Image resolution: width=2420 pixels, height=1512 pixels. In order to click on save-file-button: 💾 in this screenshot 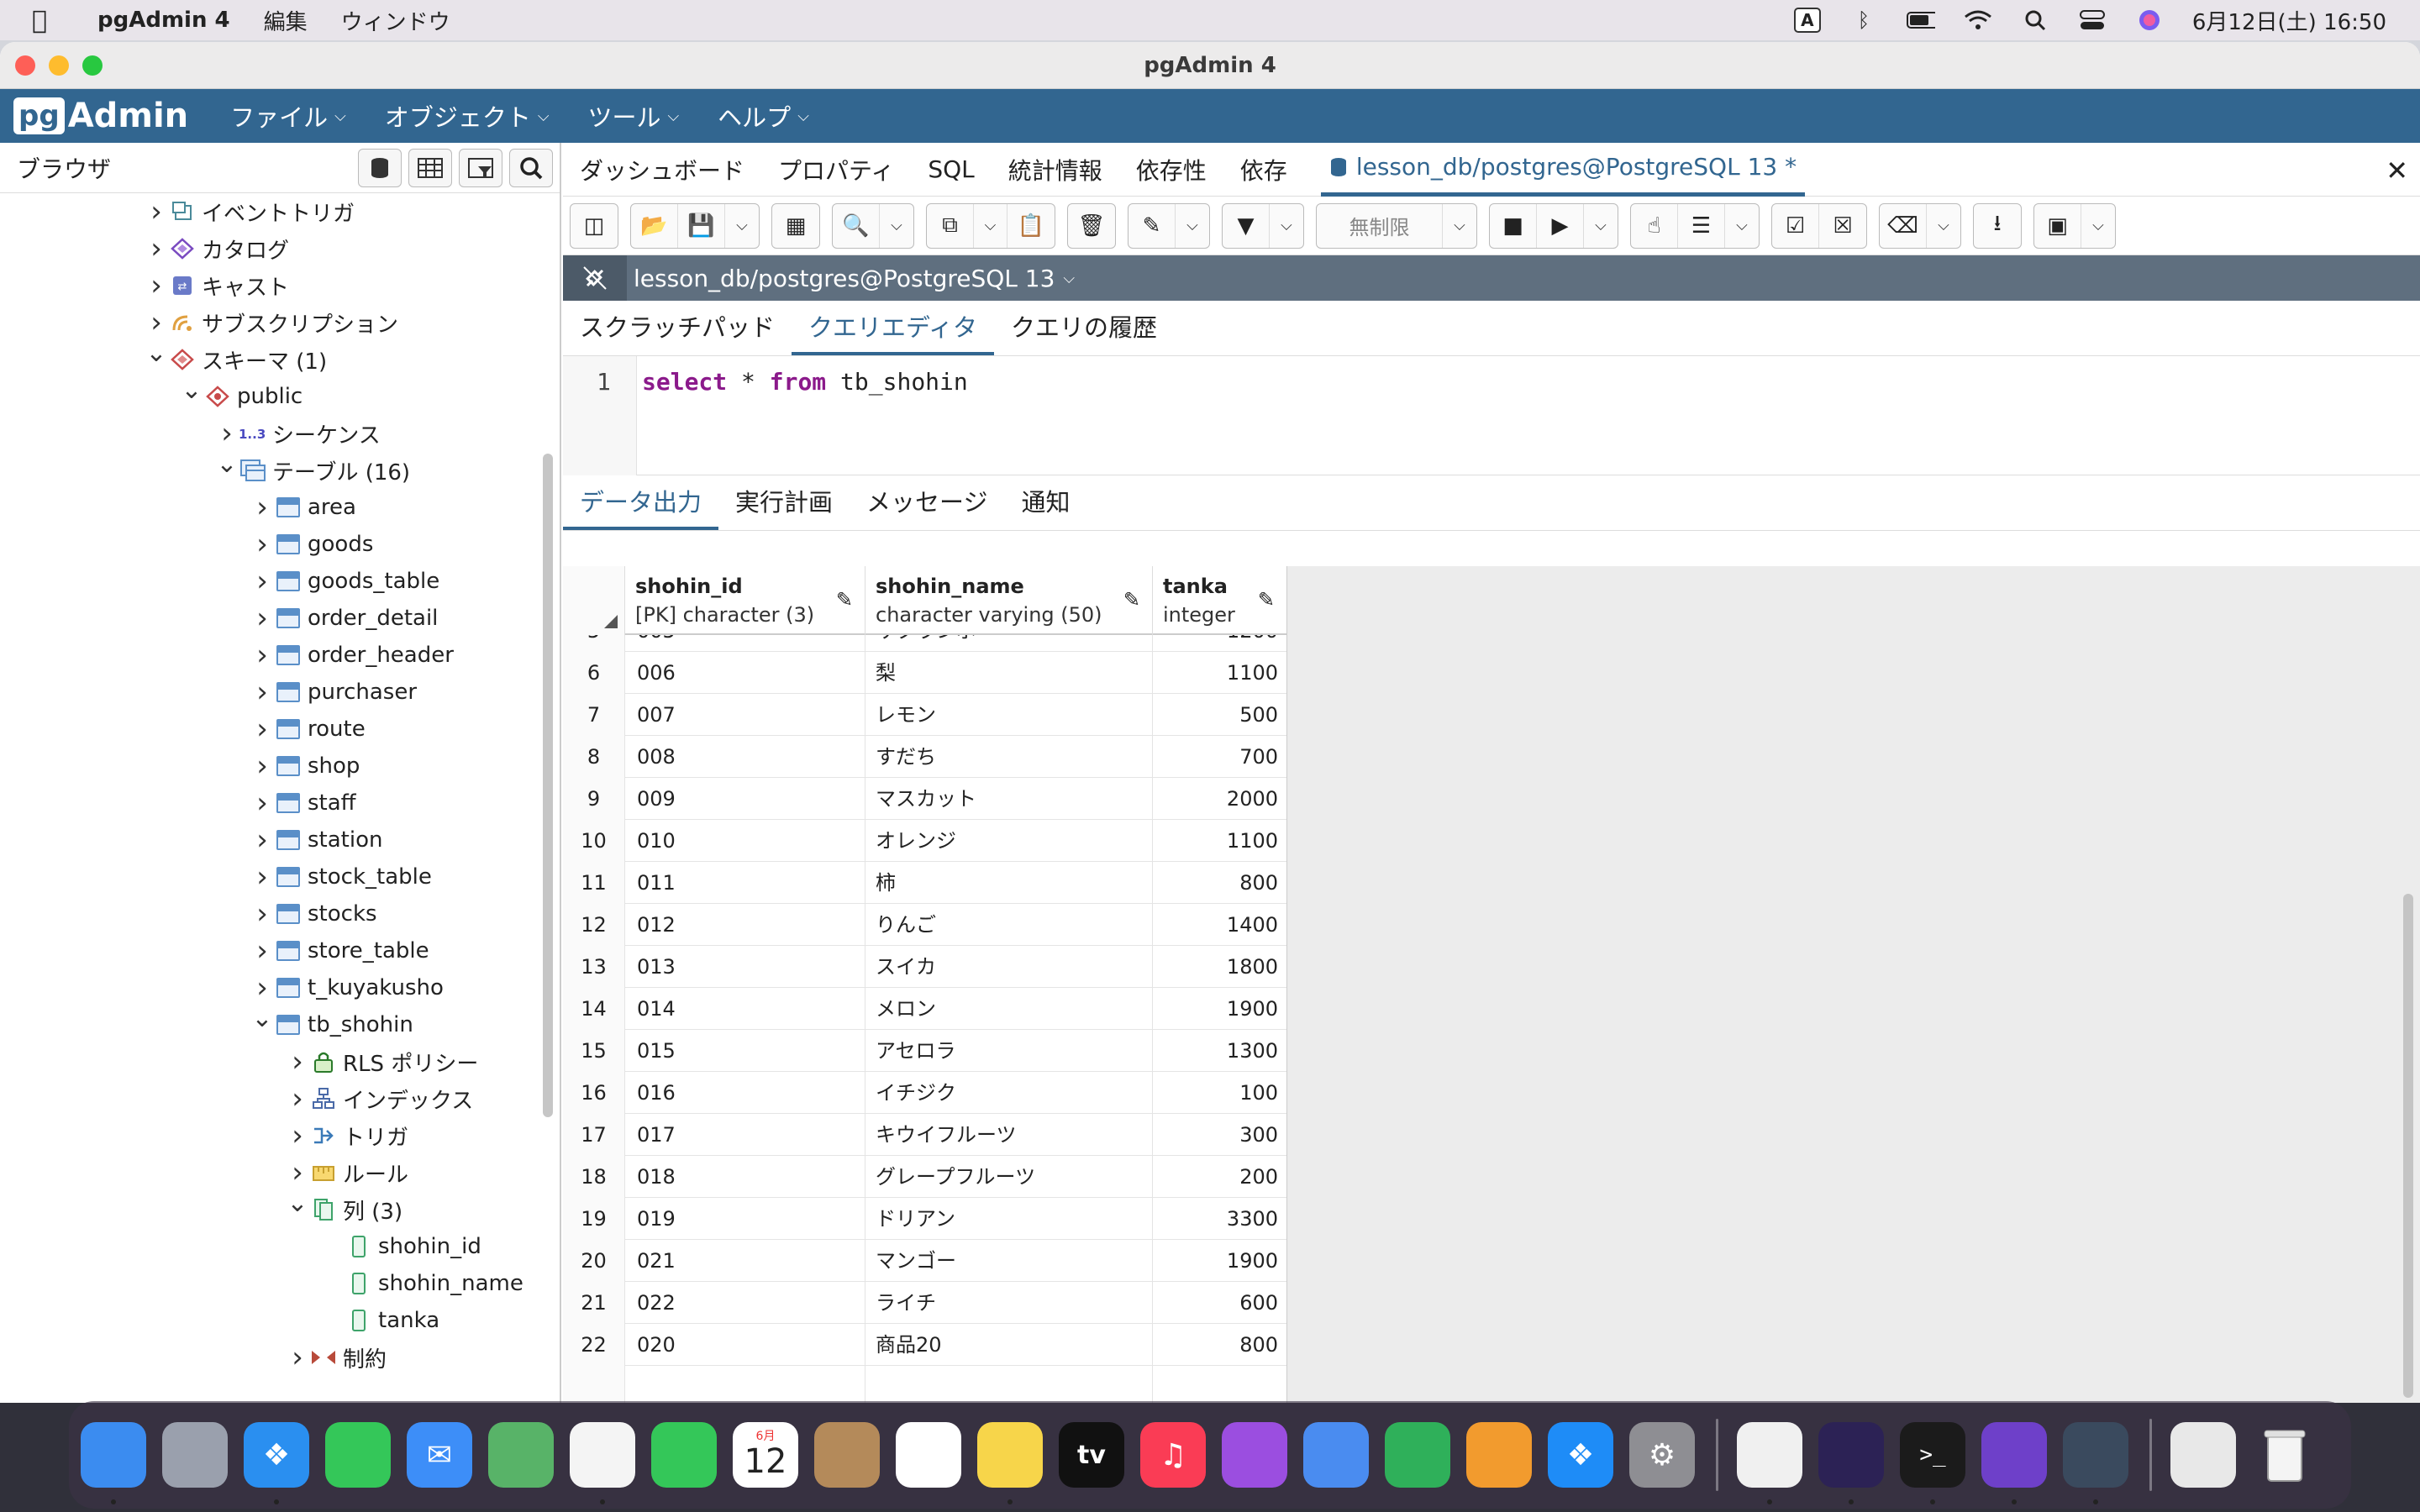, I will do `click(702, 225)`.